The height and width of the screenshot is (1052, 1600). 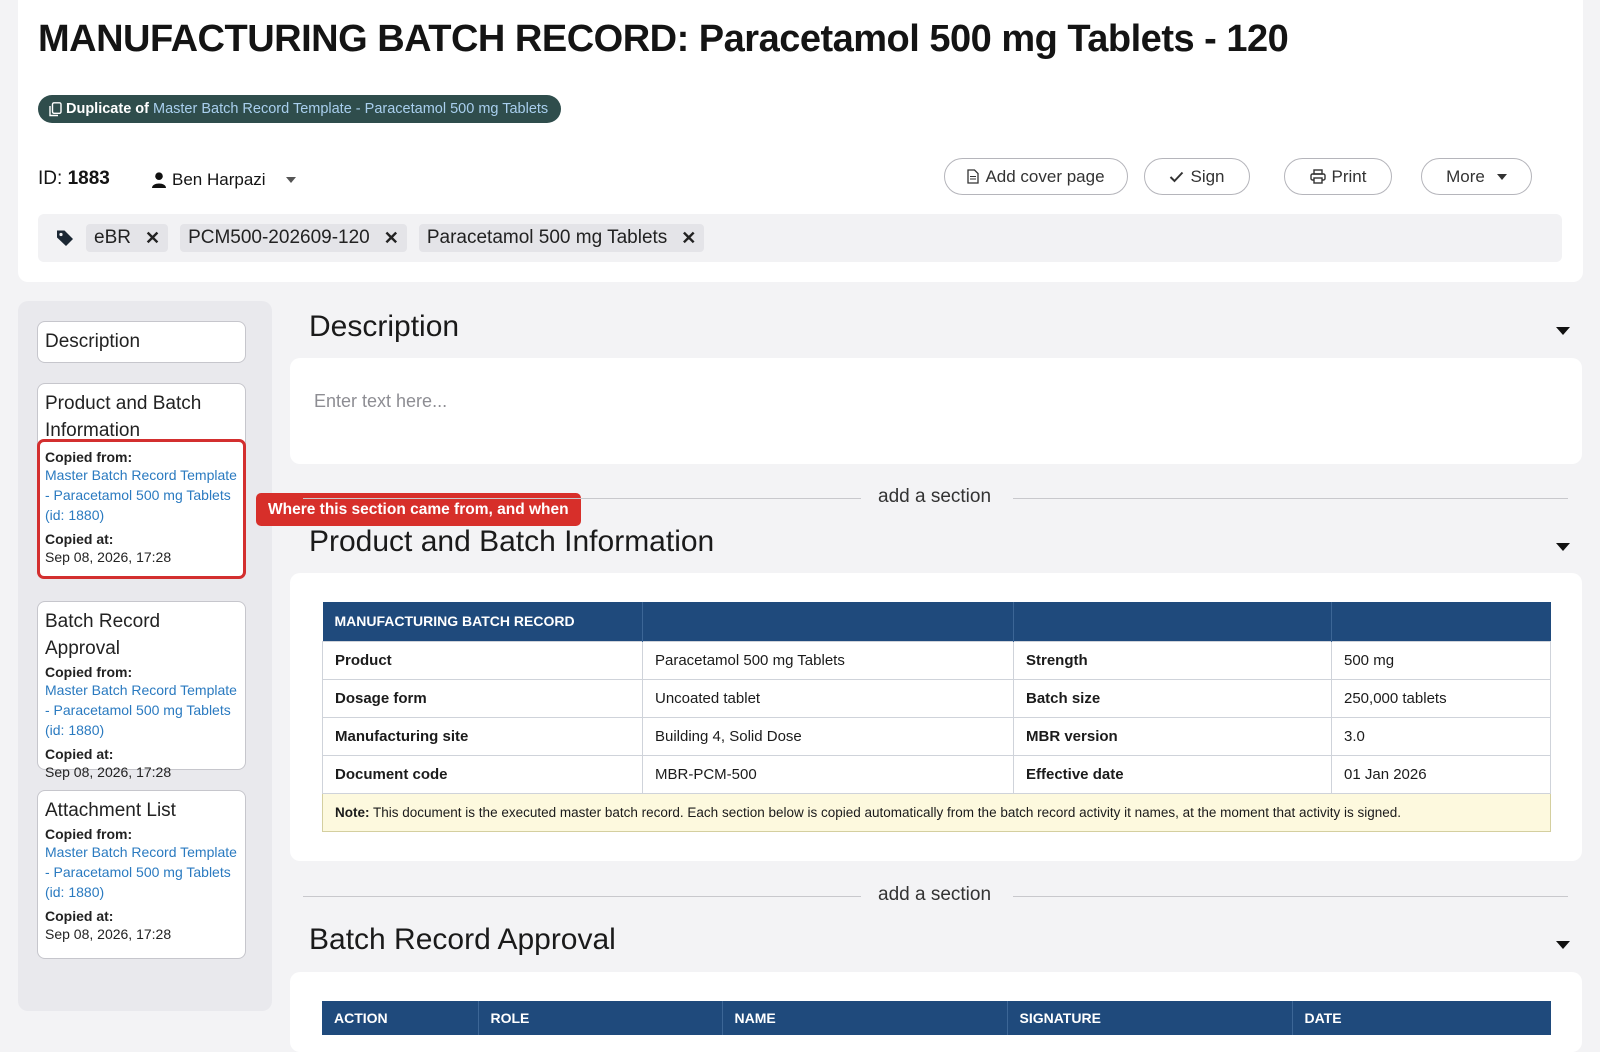 What do you see at coordinates (828, 736) in the screenshot?
I see `field-value: Building 4, Solid Dose` at bounding box center [828, 736].